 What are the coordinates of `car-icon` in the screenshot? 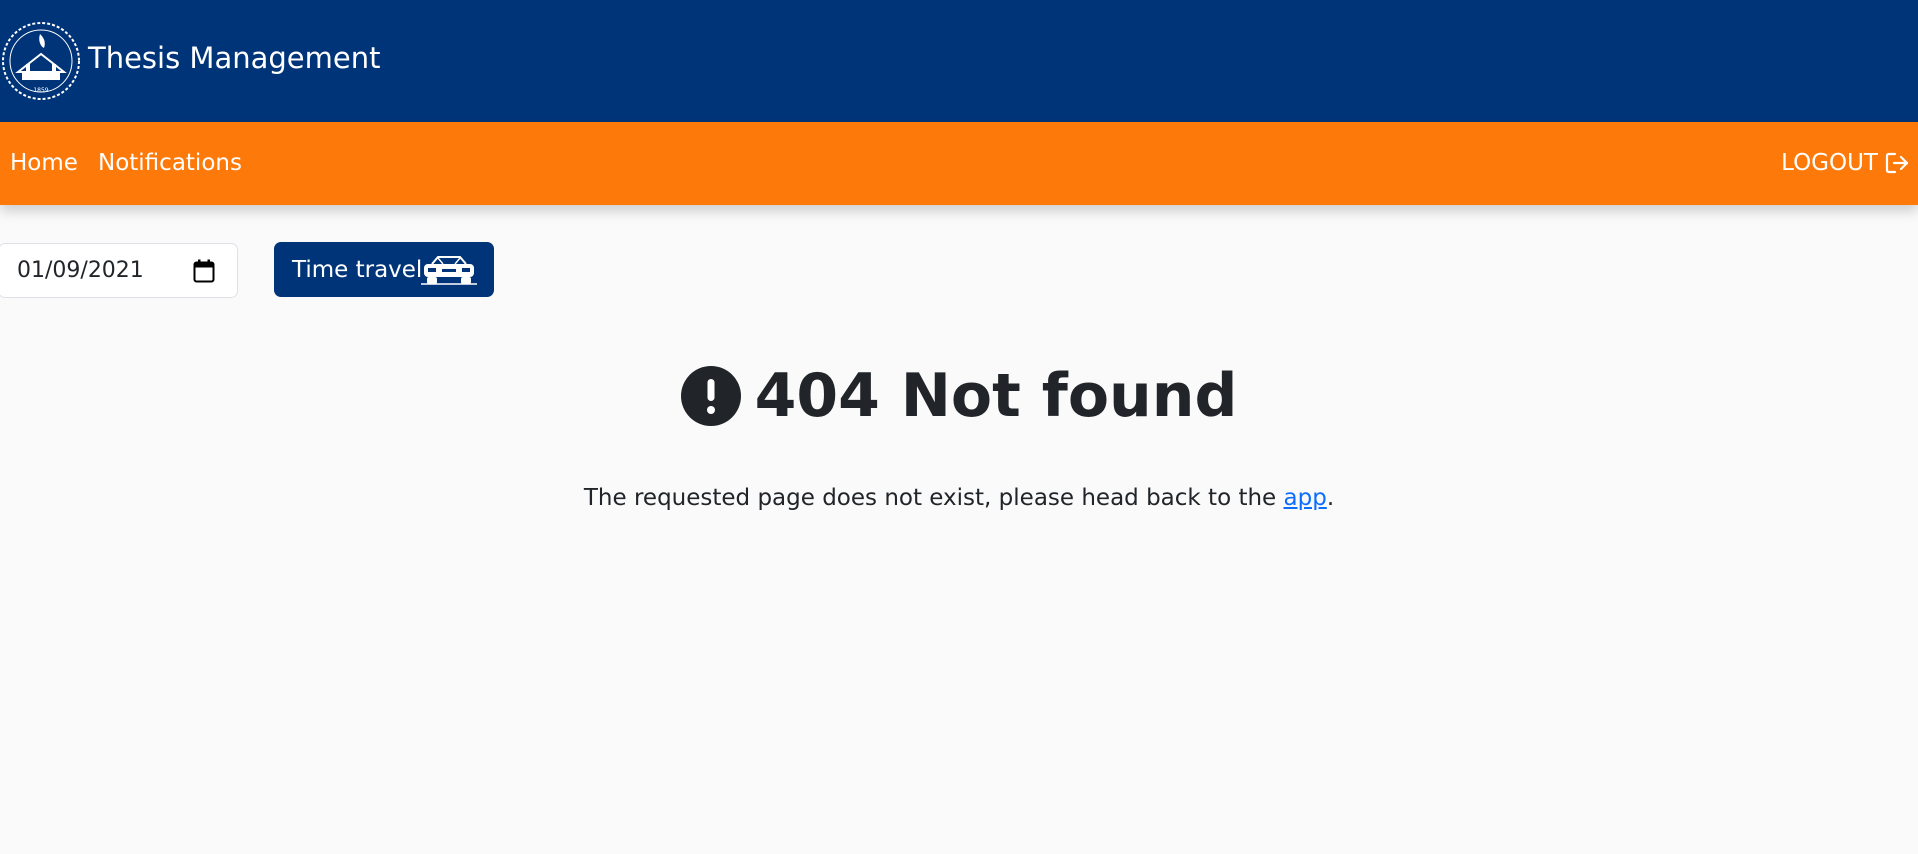 It's located at (449, 270).